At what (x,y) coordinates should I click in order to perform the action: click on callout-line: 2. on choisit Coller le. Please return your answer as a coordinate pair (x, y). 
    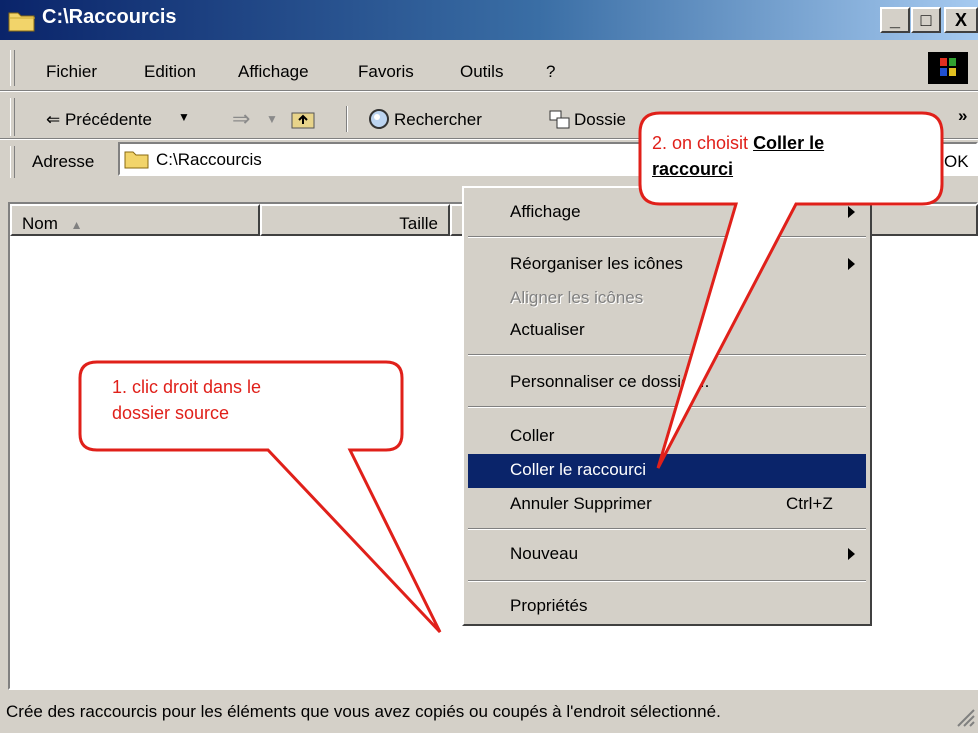
    Looking at the image, I should click on (738, 143).